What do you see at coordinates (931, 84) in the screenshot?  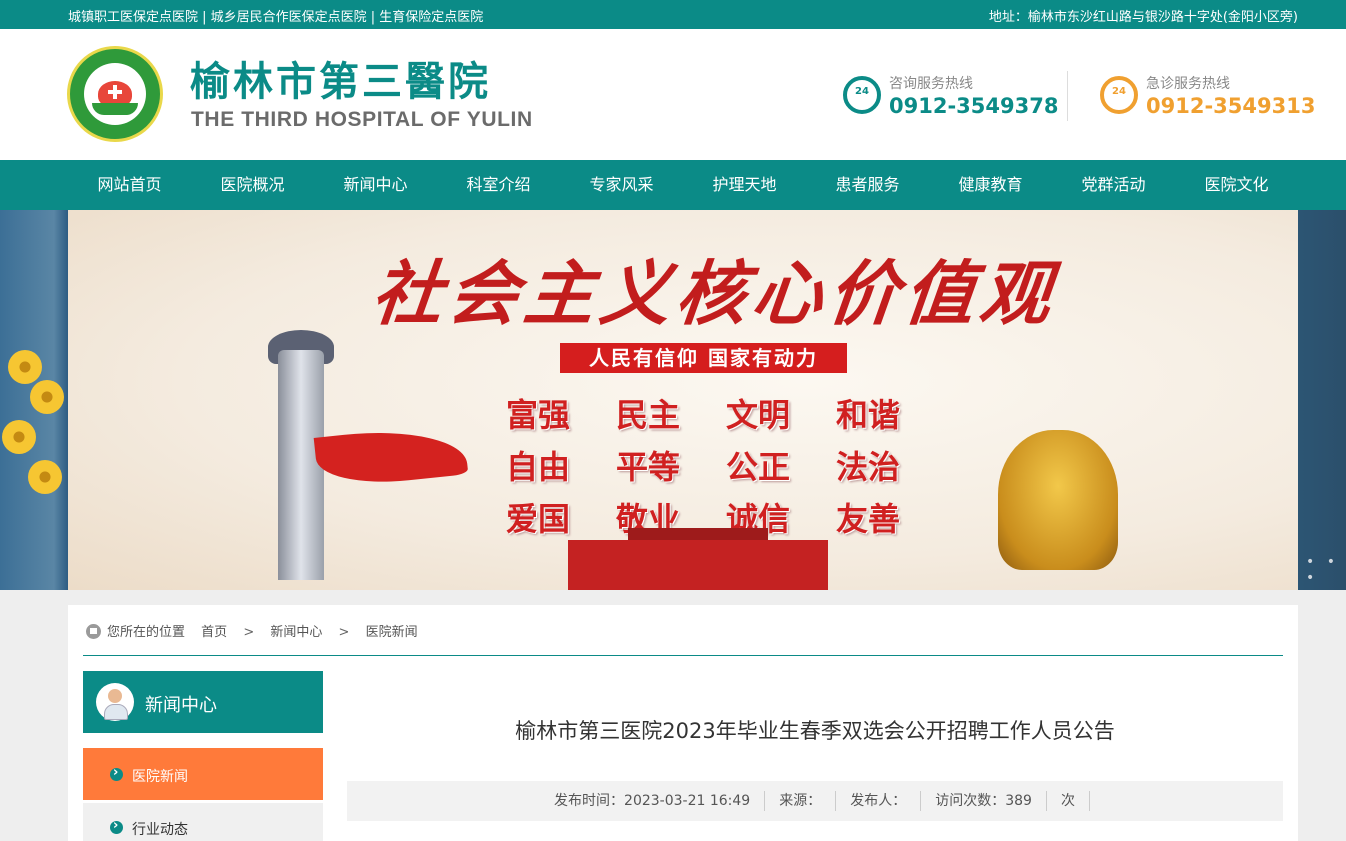 I see `consult-hotline-label: 咨询服务热线` at bounding box center [931, 84].